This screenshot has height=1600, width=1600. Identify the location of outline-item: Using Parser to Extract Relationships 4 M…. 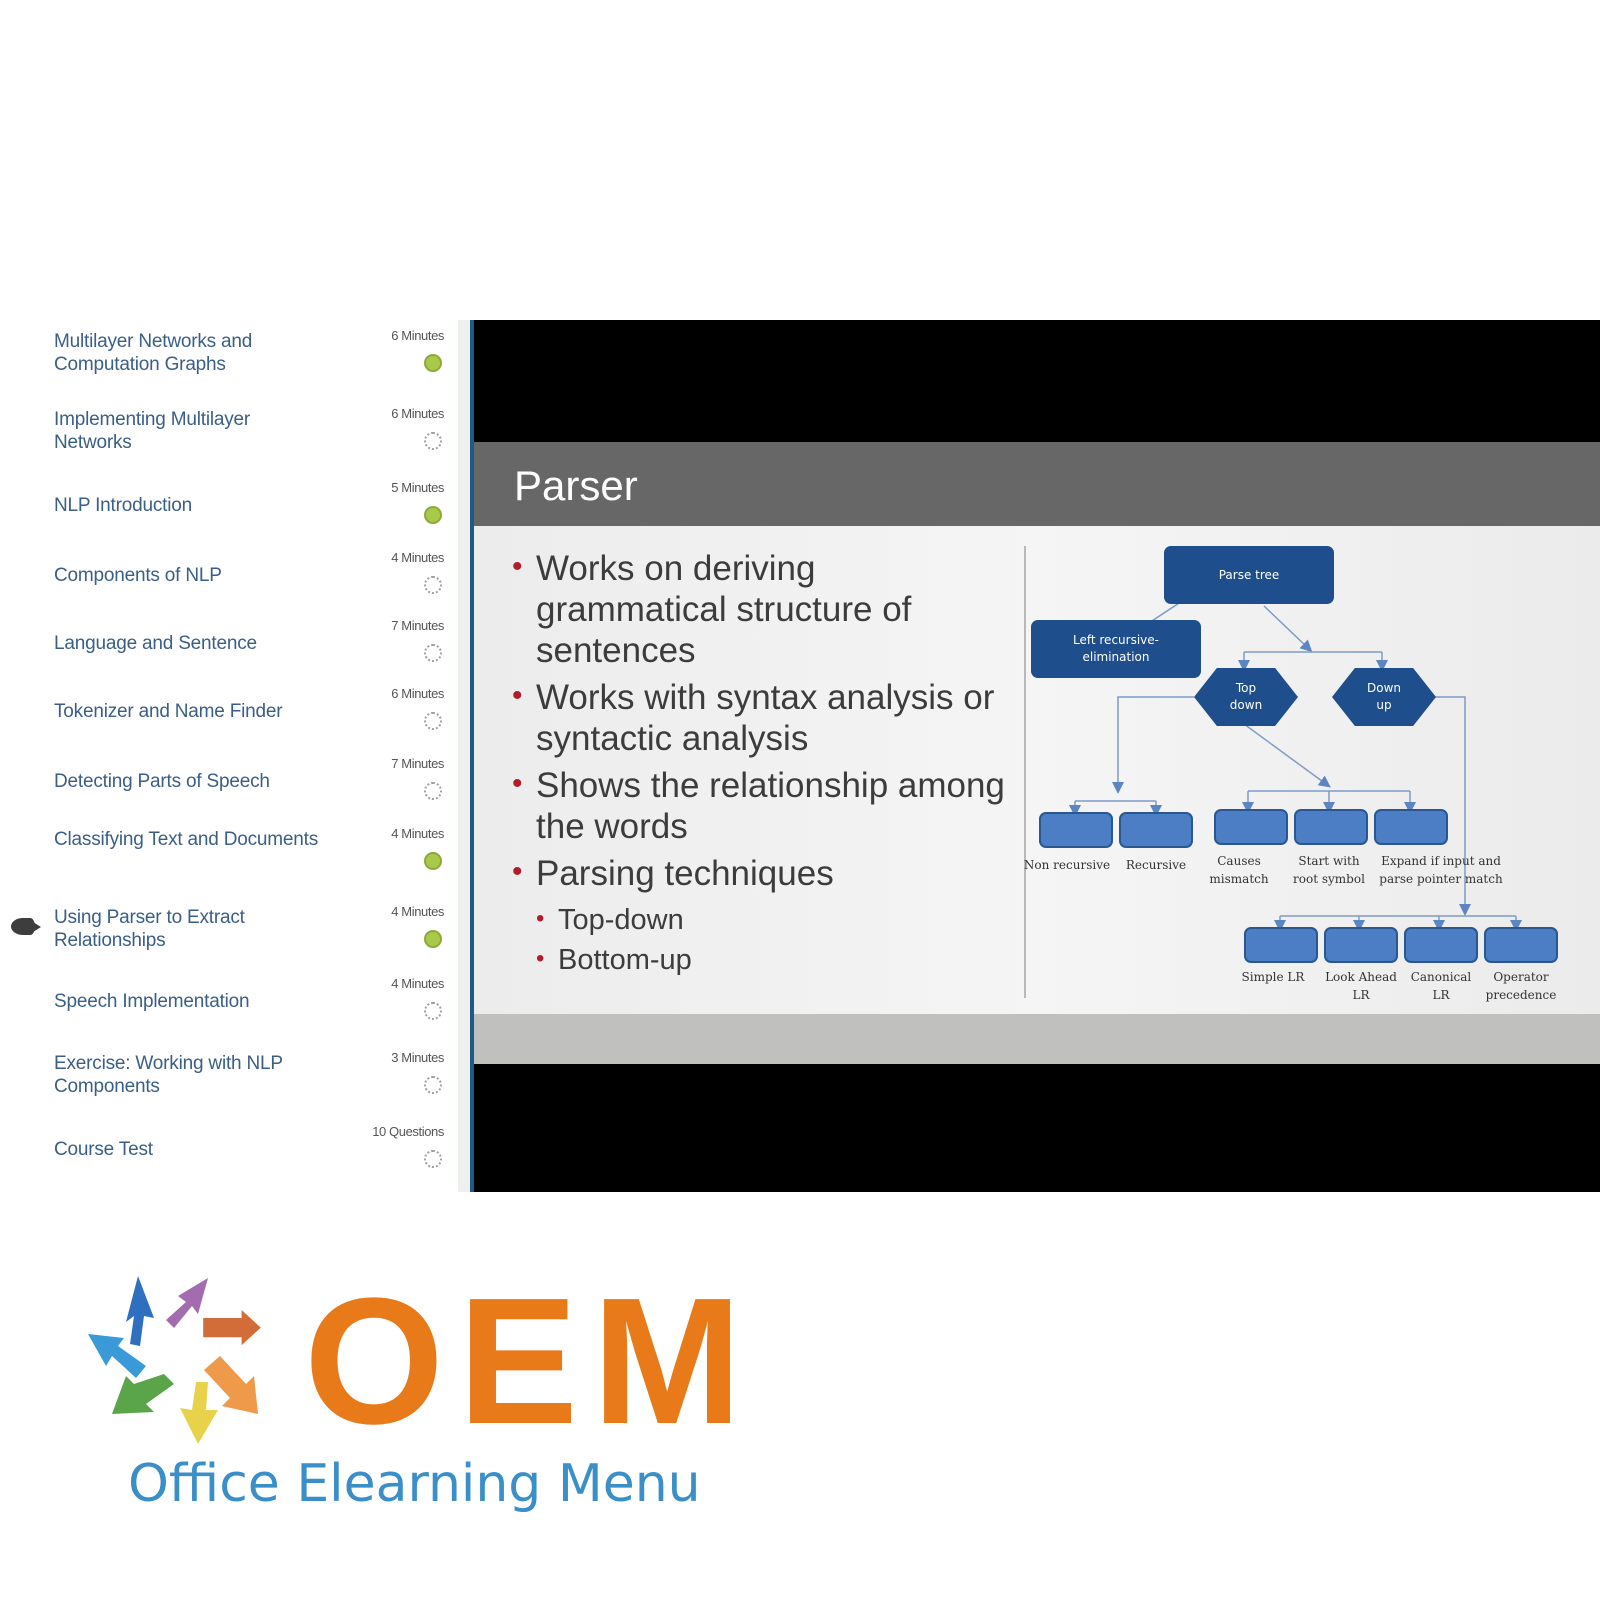
(225, 939).